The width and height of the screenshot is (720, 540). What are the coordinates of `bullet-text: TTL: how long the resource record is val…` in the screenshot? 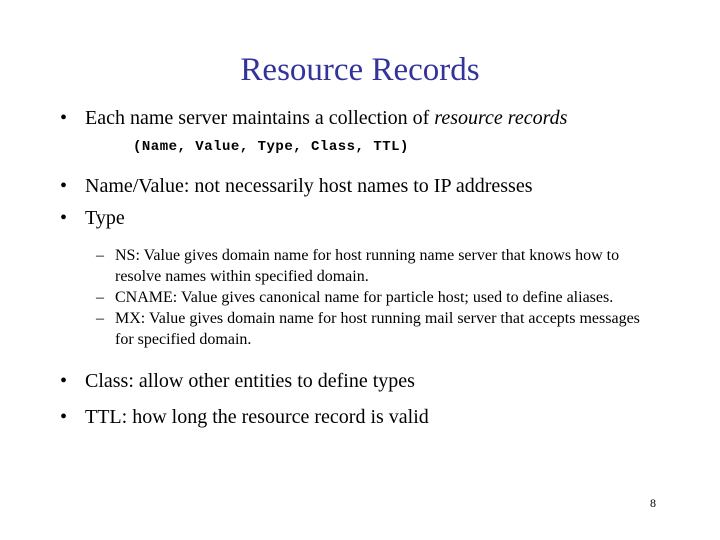 It's located at (257, 417).